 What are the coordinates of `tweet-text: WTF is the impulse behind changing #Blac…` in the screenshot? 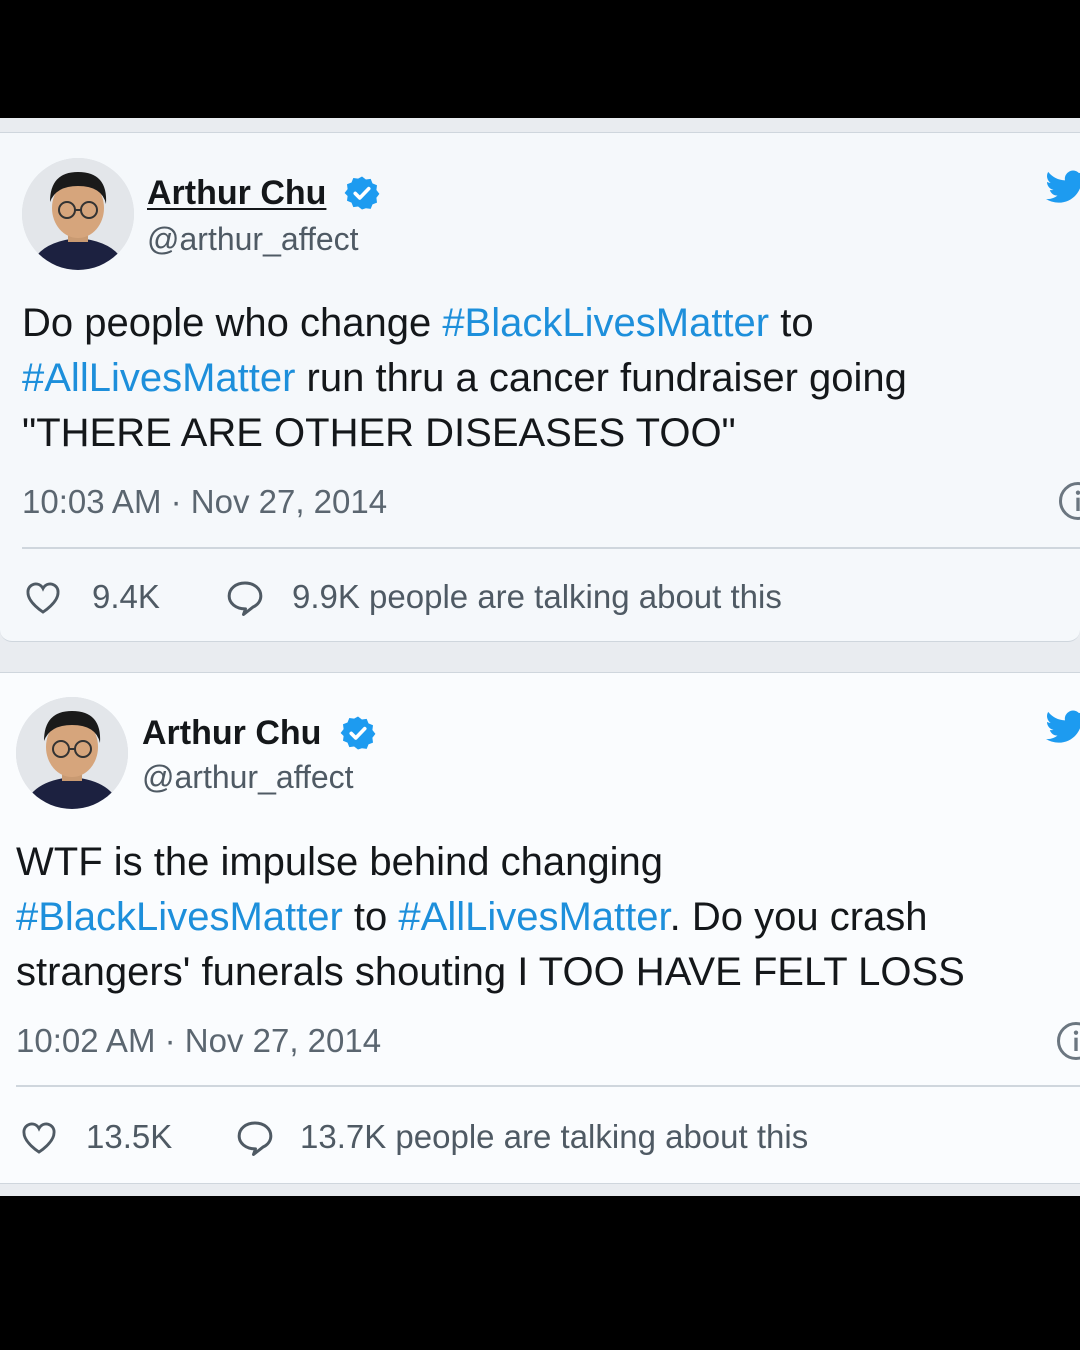 It's located at (490, 917).